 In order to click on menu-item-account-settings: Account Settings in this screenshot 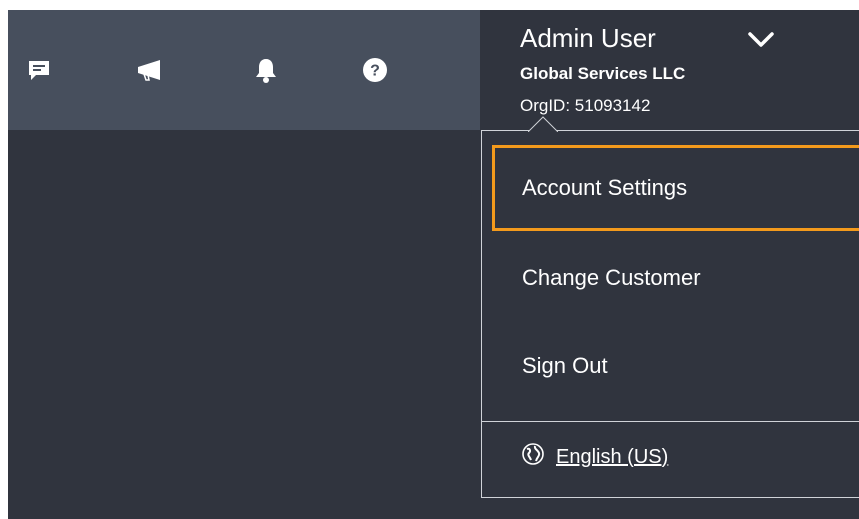, I will do `click(675, 188)`.